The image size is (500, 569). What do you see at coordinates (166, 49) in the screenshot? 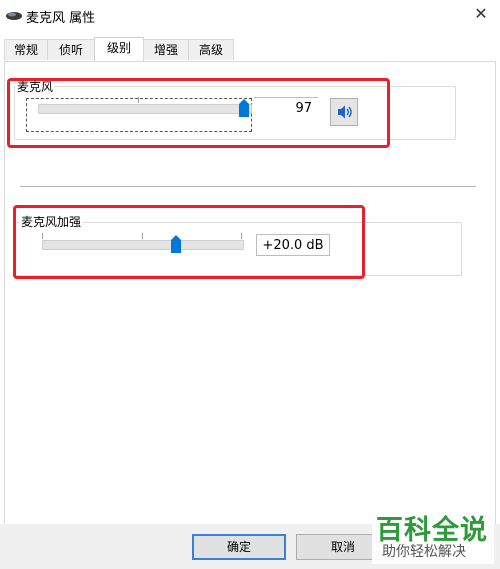
I see `tab-enhancements: 增强` at bounding box center [166, 49].